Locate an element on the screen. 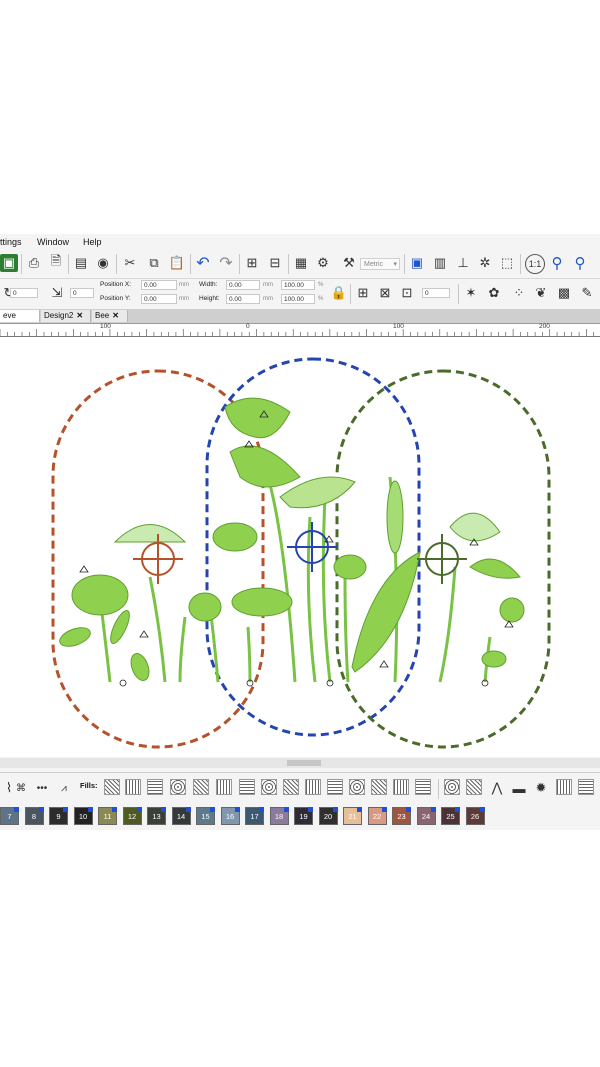 The image size is (600, 1067). gear-fill-icon: ✹ is located at coordinates (541, 788).